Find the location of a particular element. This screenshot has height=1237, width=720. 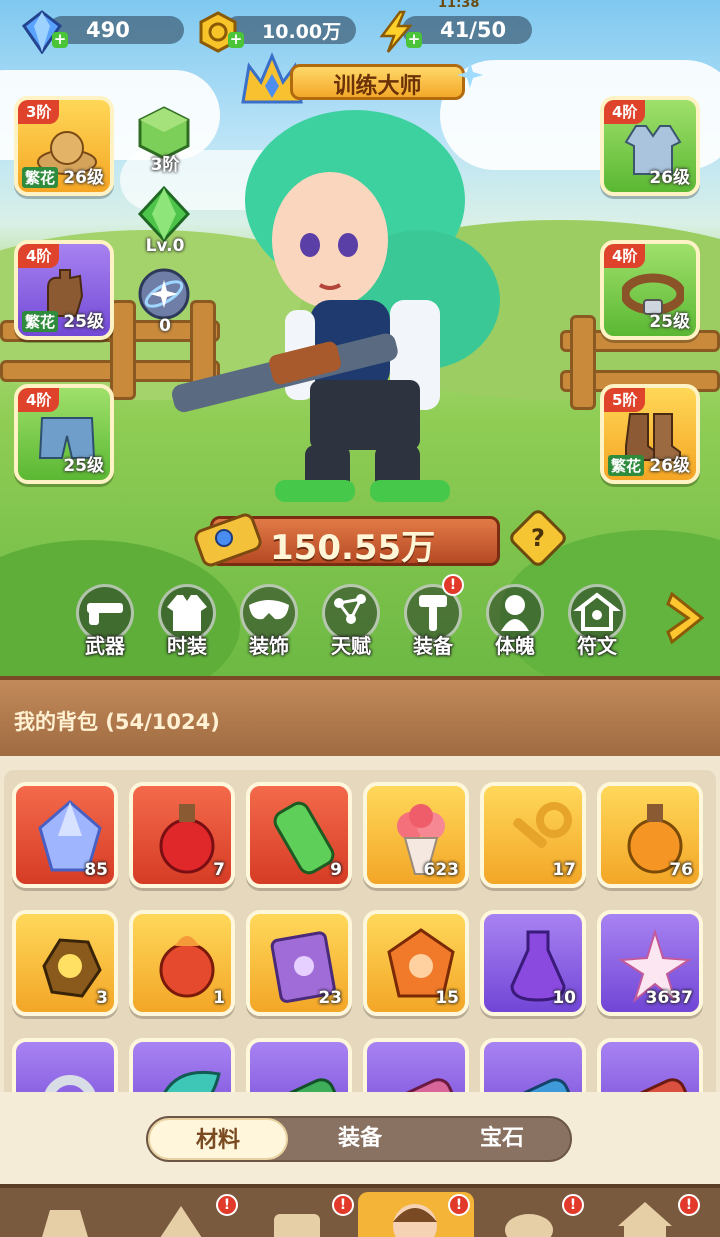

orbit-star-icon is located at coordinates (164, 294).